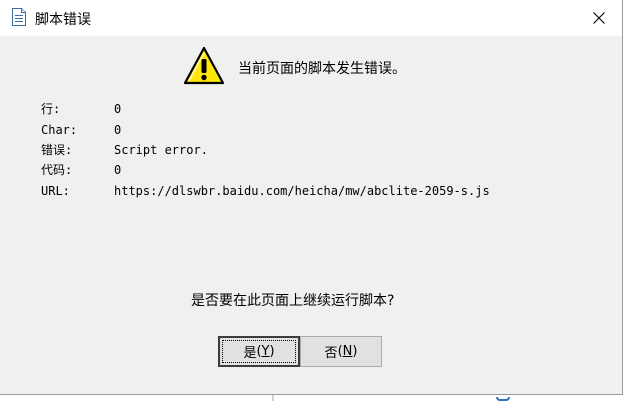 The width and height of the screenshot is (624, 401). Describe the element at coordinates (331, 353) in the screenshot. I see `no-button-label: 否` at that location.